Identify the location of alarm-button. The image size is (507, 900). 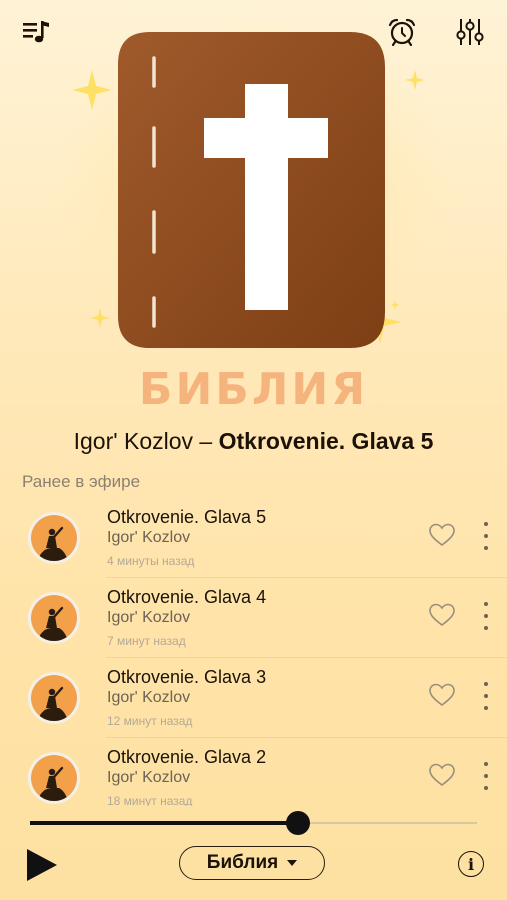
(402, 32).